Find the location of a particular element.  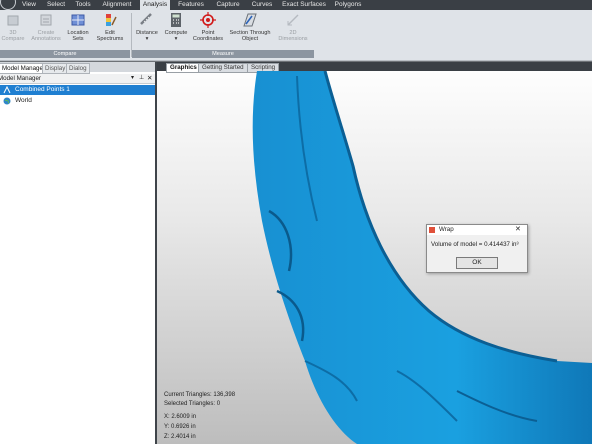

globe-icon is located at coordinates (7, 101).